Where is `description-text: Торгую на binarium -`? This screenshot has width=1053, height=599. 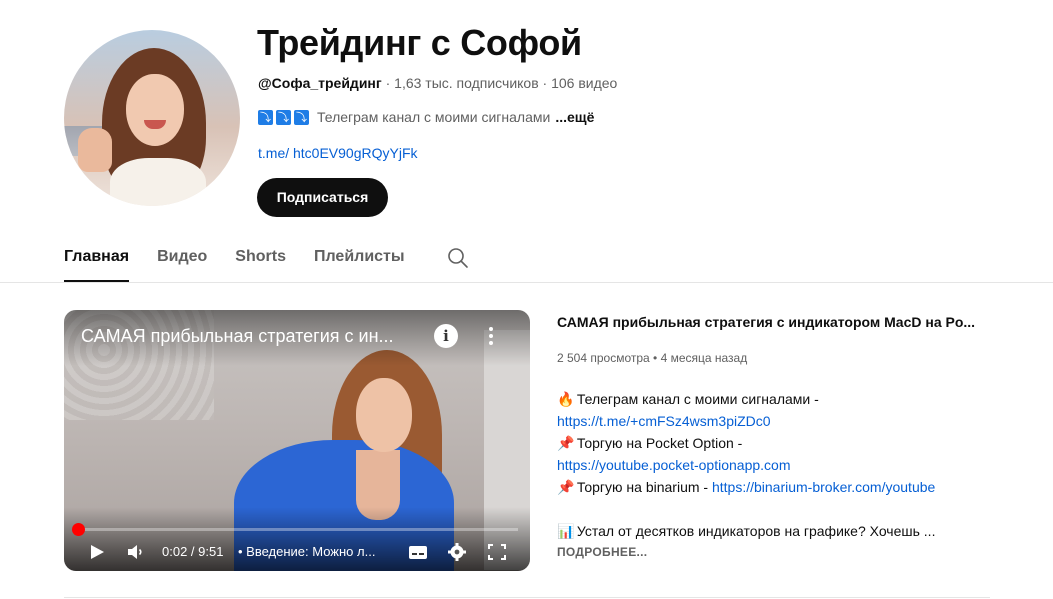
description-text: Торгую на binarium - is located at coordinates (642, 487).